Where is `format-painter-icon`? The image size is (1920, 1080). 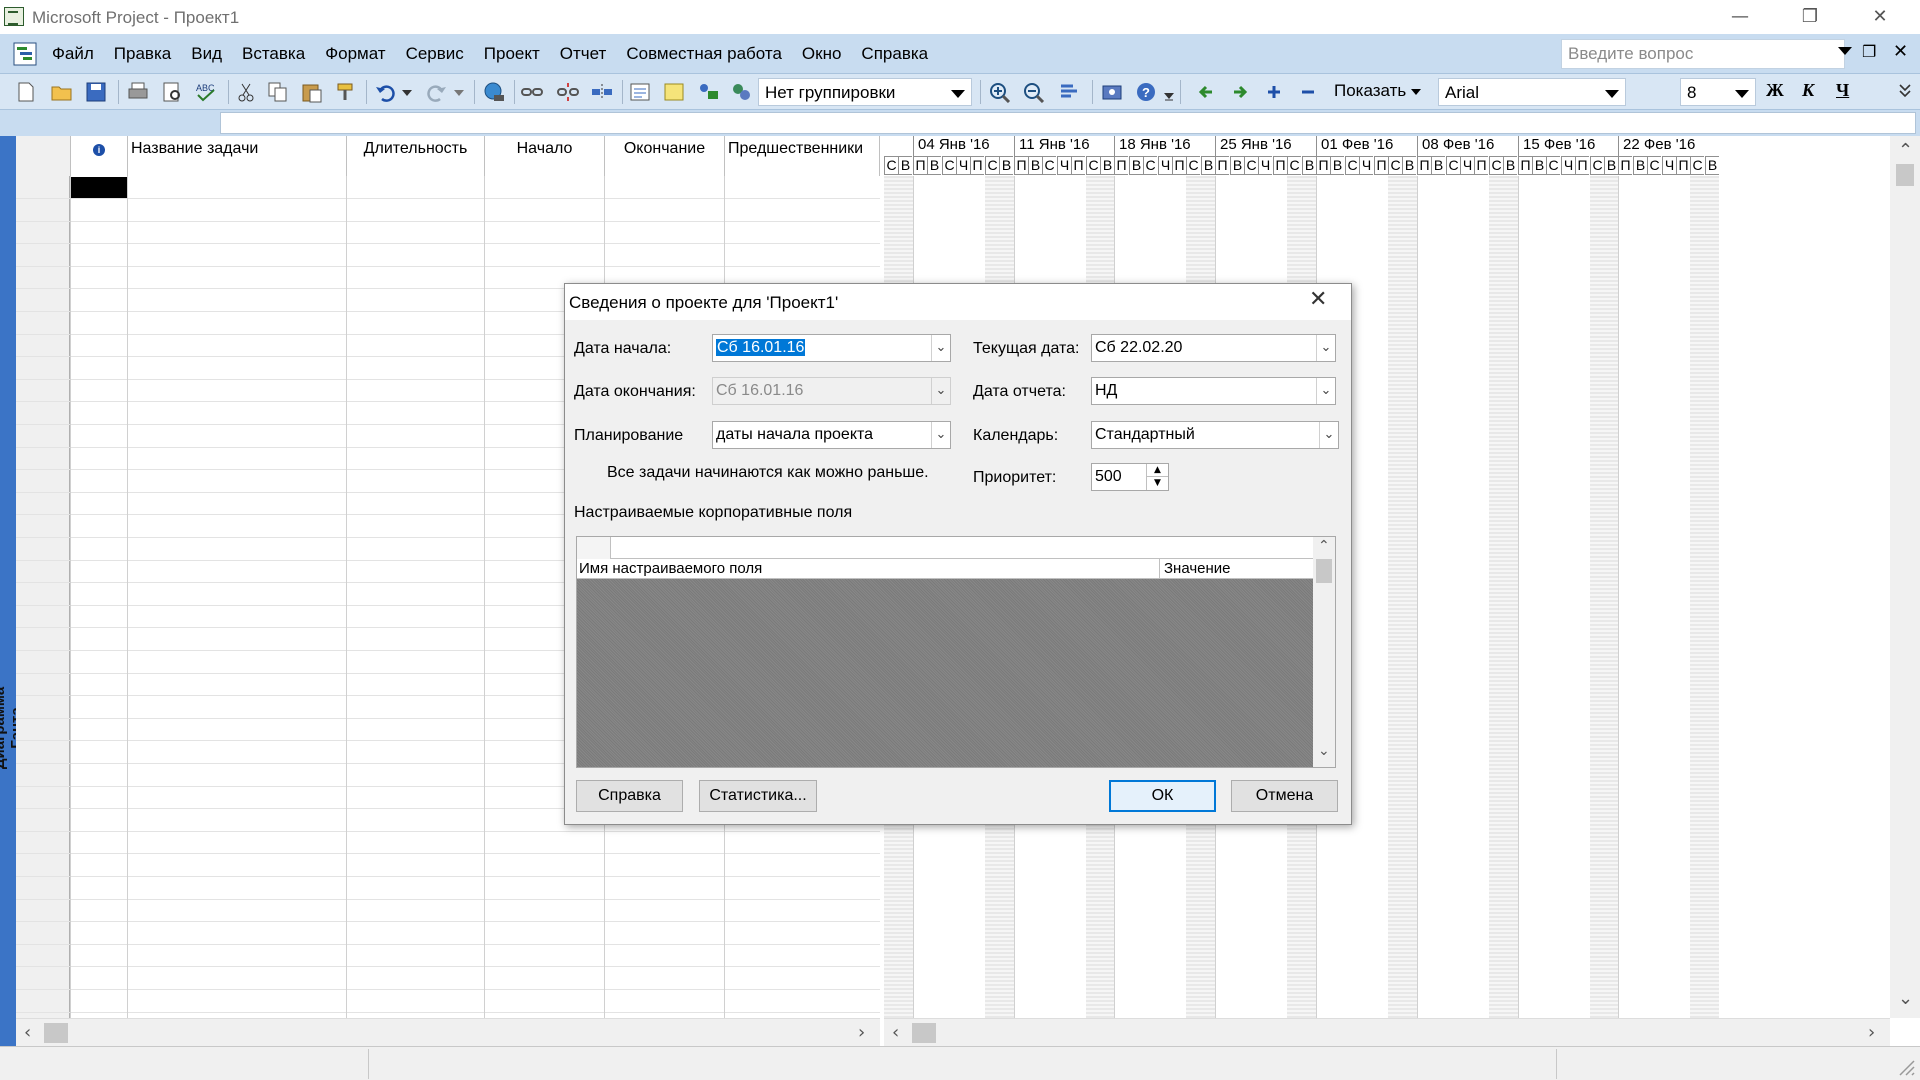
format-painter-icon is located at coordinates (346, 92).